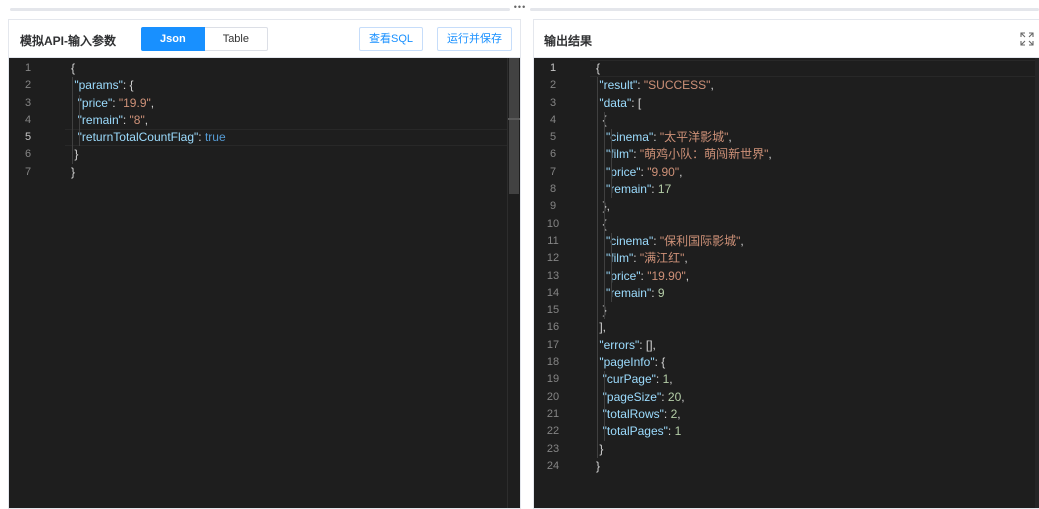 This screenshot has height=509, width=1039. I want to click on code-line: 21 "totalRows": 2,, so click(786, 414).